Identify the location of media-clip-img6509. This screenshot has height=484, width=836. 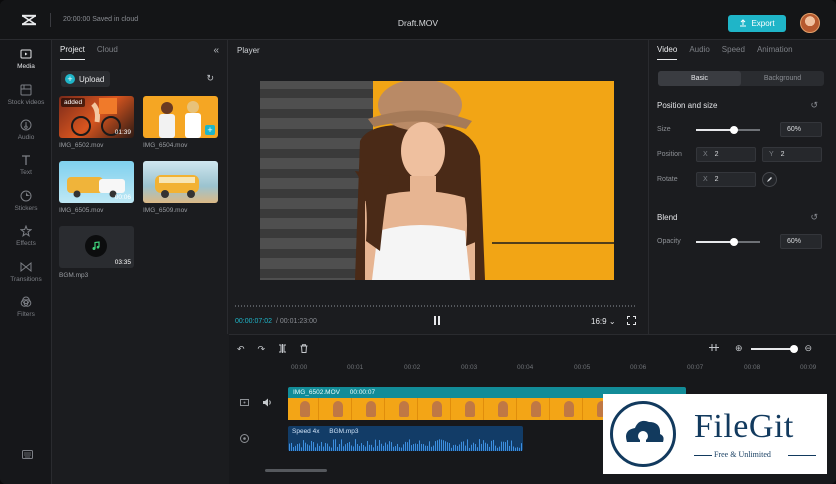
(180, 182).